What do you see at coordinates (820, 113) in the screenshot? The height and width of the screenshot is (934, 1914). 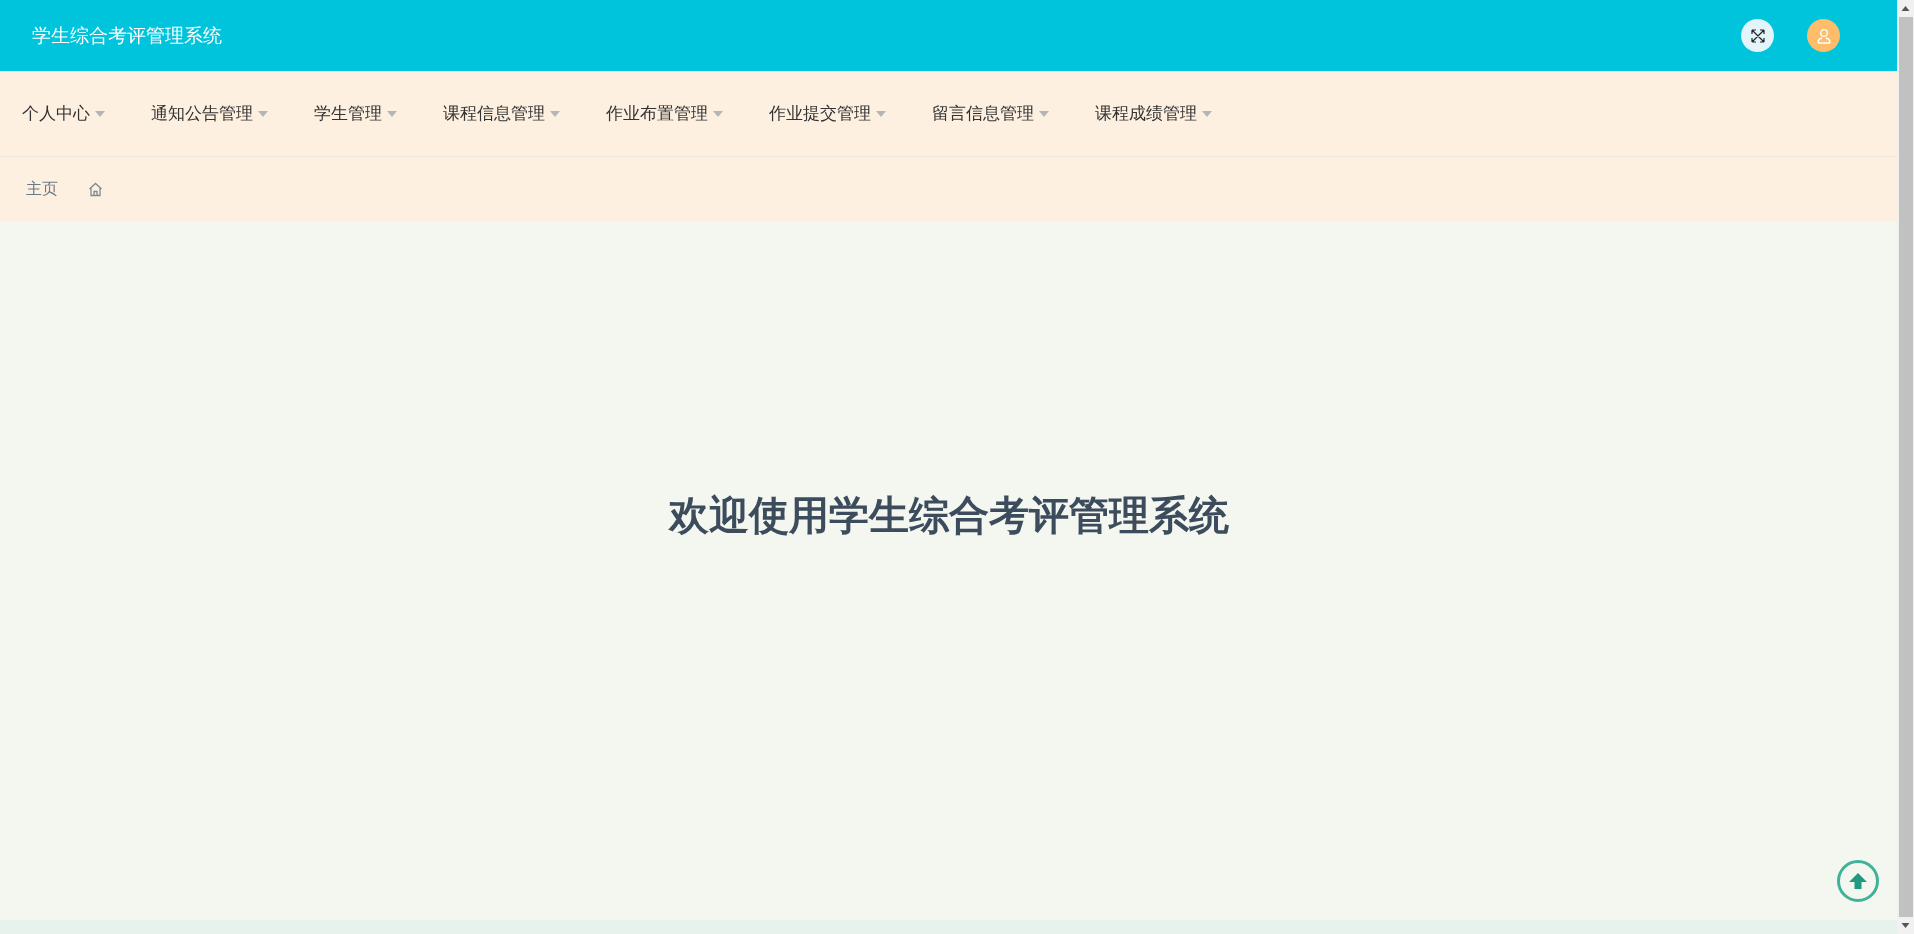 I see `menu-item: 作业提交管理` at bounding box center [820, 113].